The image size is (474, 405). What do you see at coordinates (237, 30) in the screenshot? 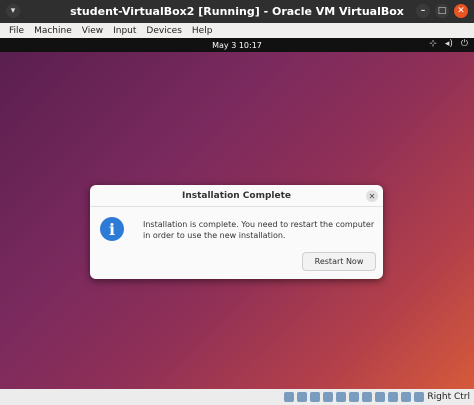
I see `menubar: File Machine View Input Devices Help` at bounding box center [237, 30].